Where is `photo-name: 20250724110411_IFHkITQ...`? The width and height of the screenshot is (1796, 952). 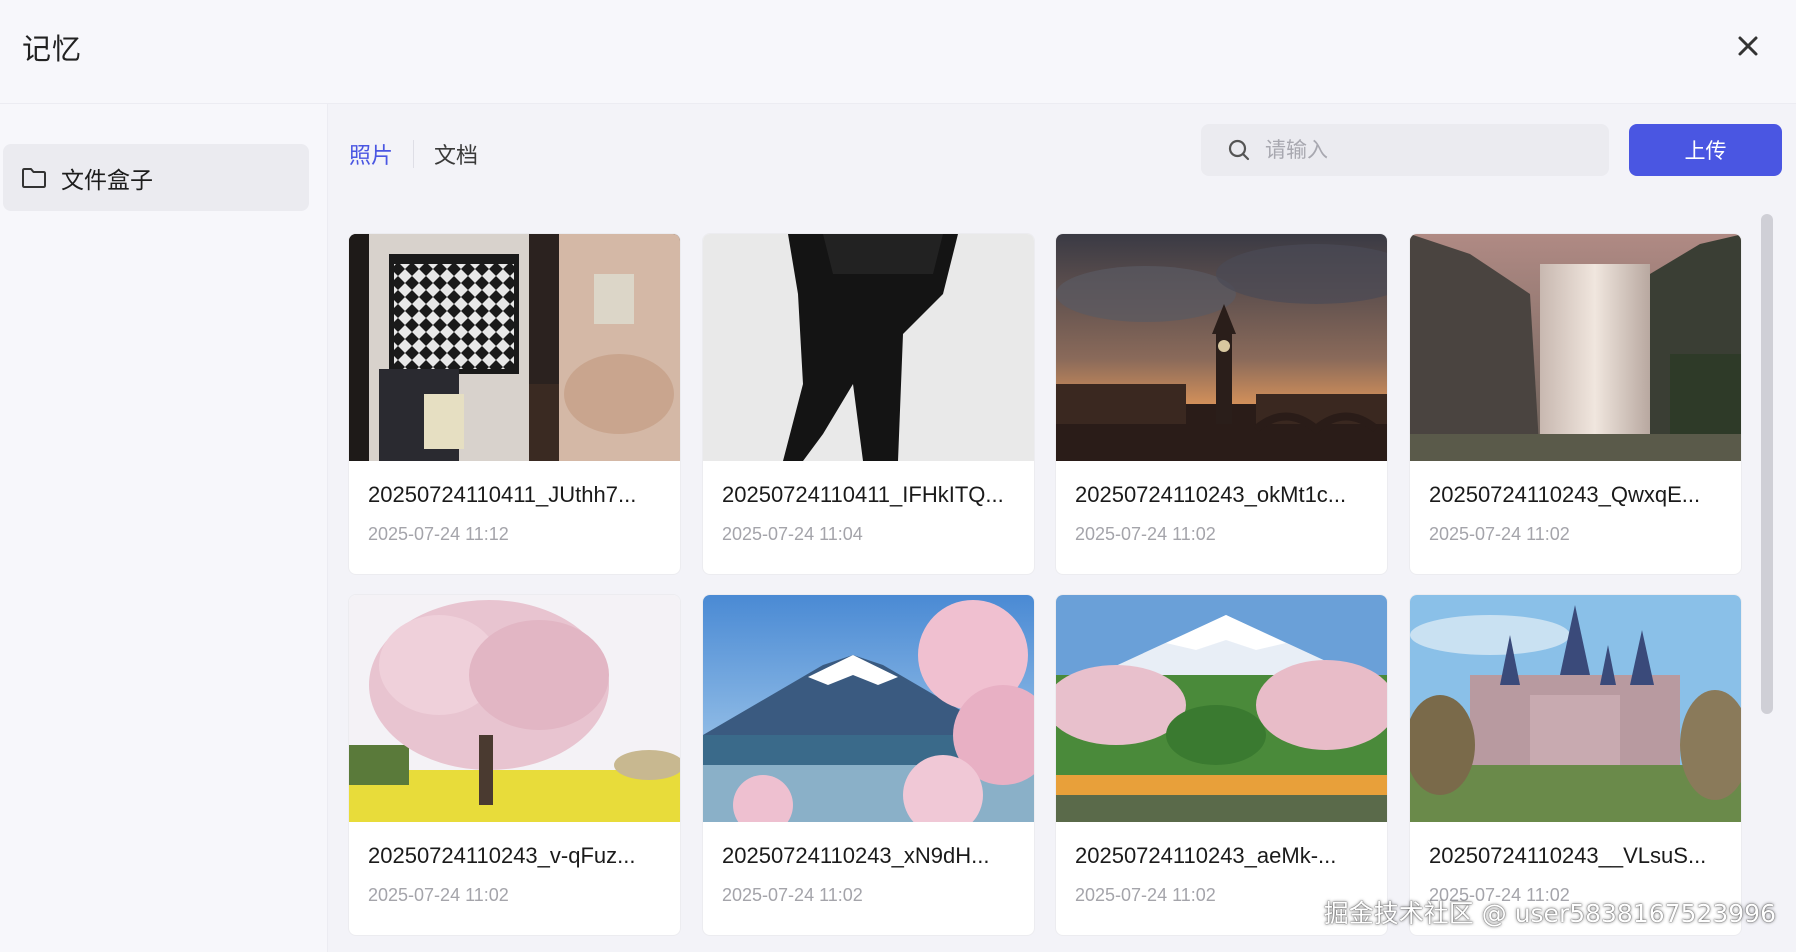 photo-name: 20250724110411_IFHkITQ... is located at coordinates (863, 494).